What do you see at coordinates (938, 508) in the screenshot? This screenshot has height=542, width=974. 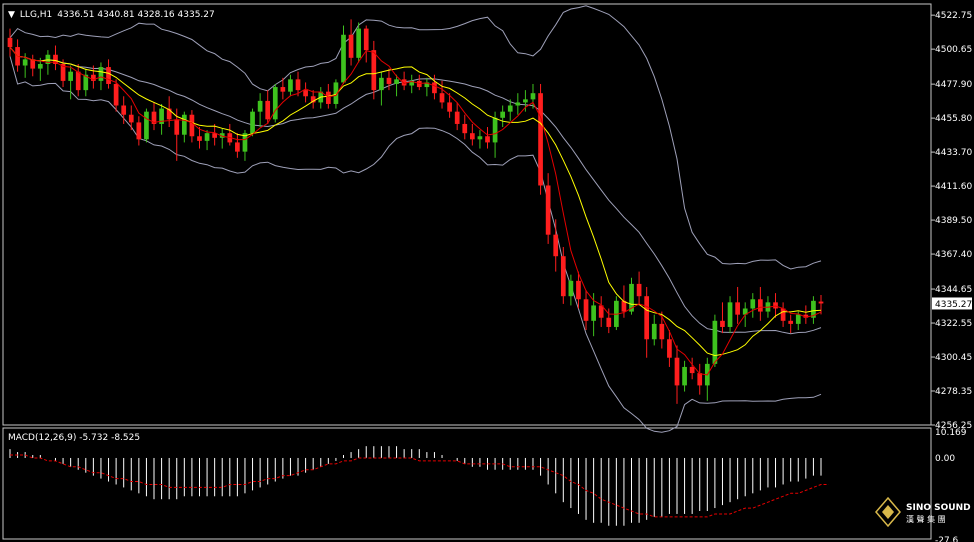 I see `brand-name: SINO SOUND` at bounding box center [938, 508].